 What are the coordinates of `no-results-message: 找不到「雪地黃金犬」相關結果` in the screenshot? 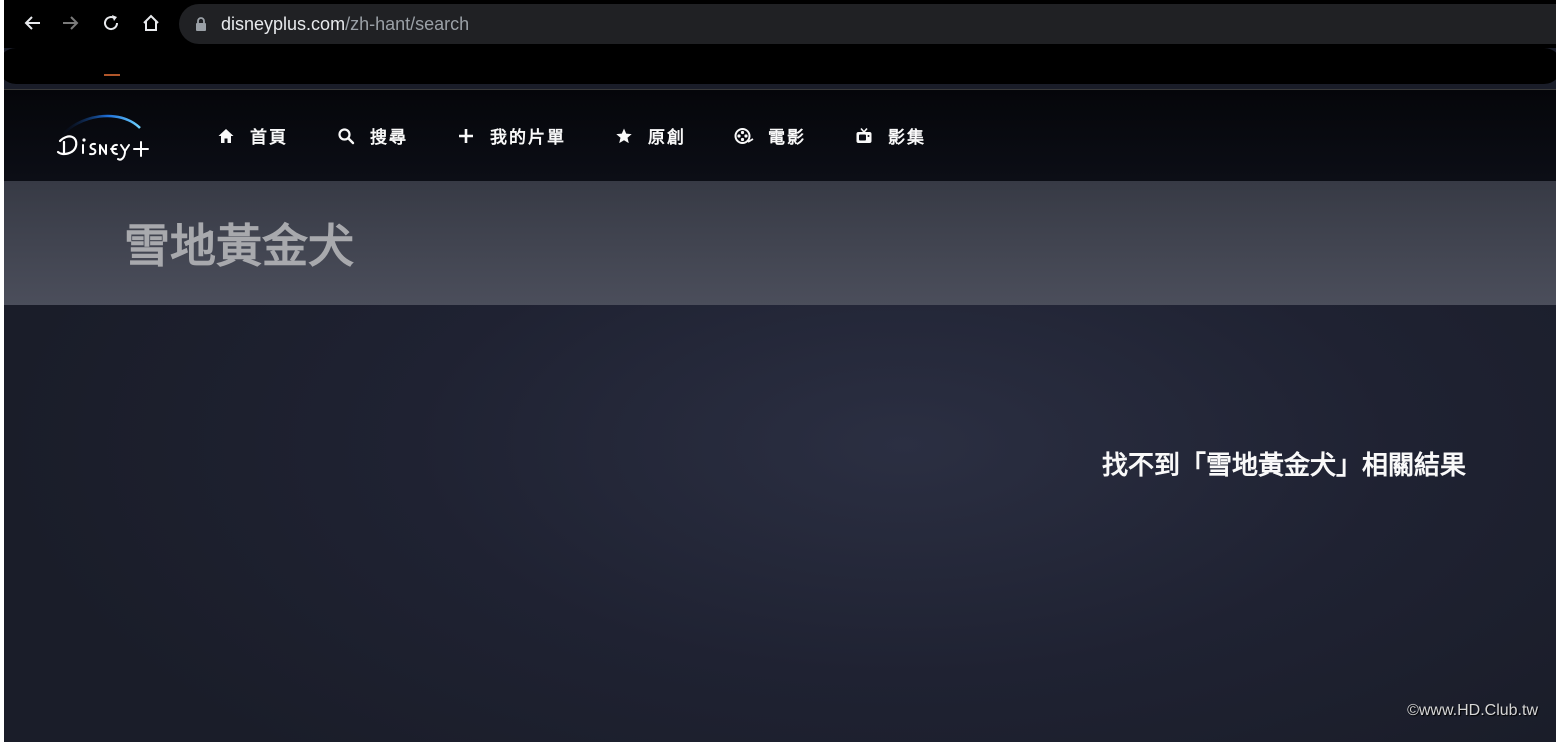 It's located at (1283, 466).